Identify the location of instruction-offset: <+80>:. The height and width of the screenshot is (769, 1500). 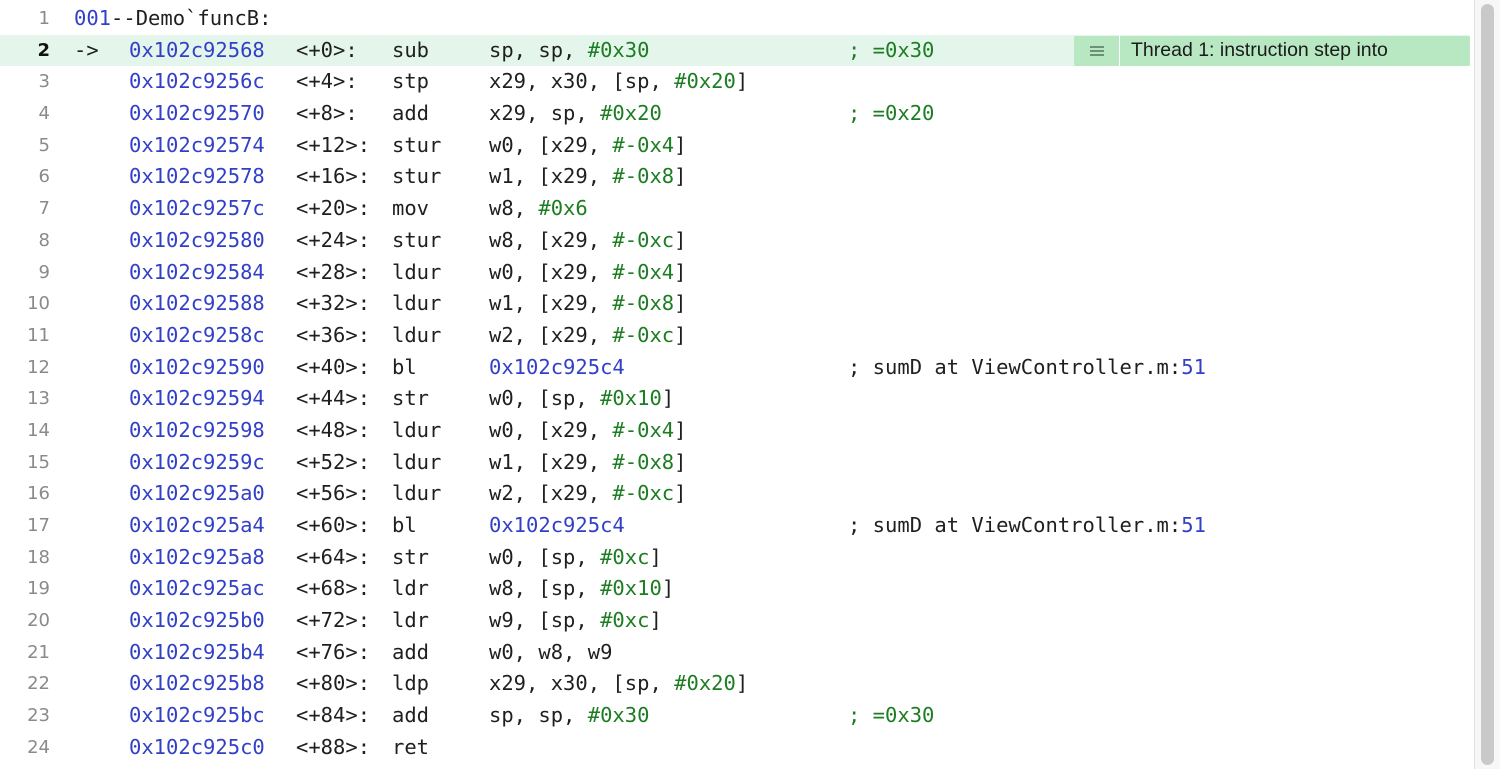
(333, 683).